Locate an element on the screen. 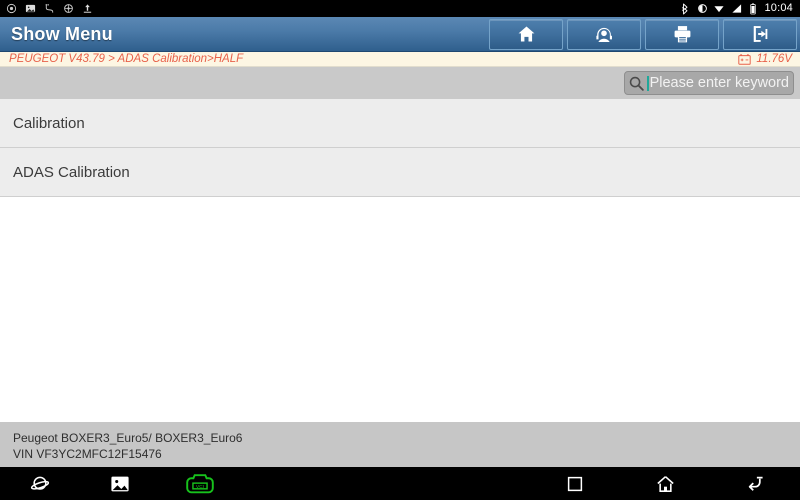 The width and height of the screenshot is (800, 500). settings-sync-icon is located at coordinates (68, 9).